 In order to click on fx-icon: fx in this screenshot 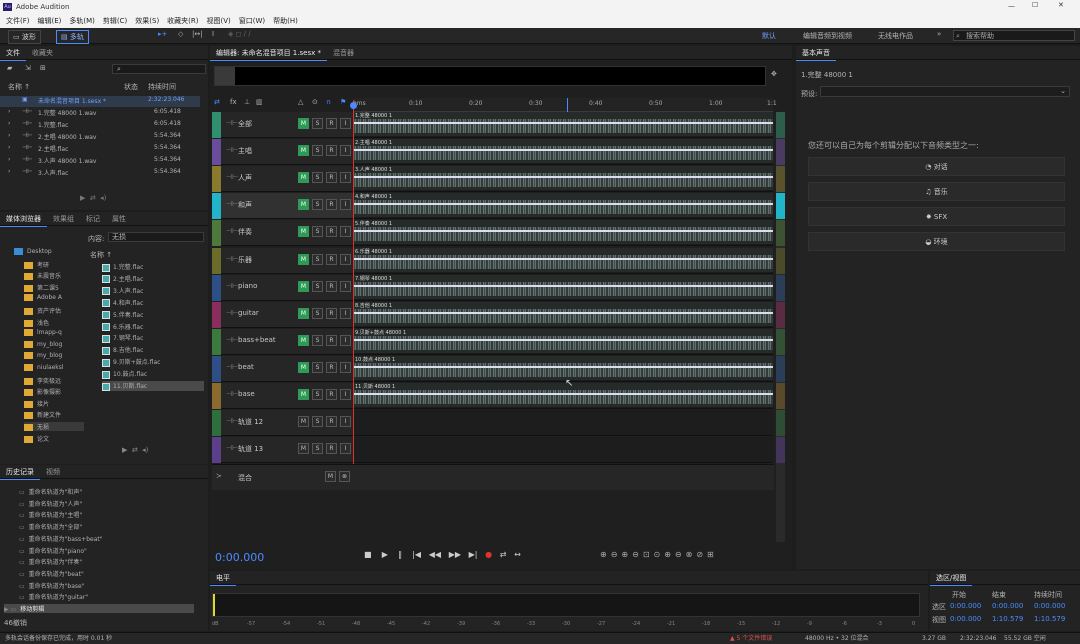, I will do `click(233, 102)`.